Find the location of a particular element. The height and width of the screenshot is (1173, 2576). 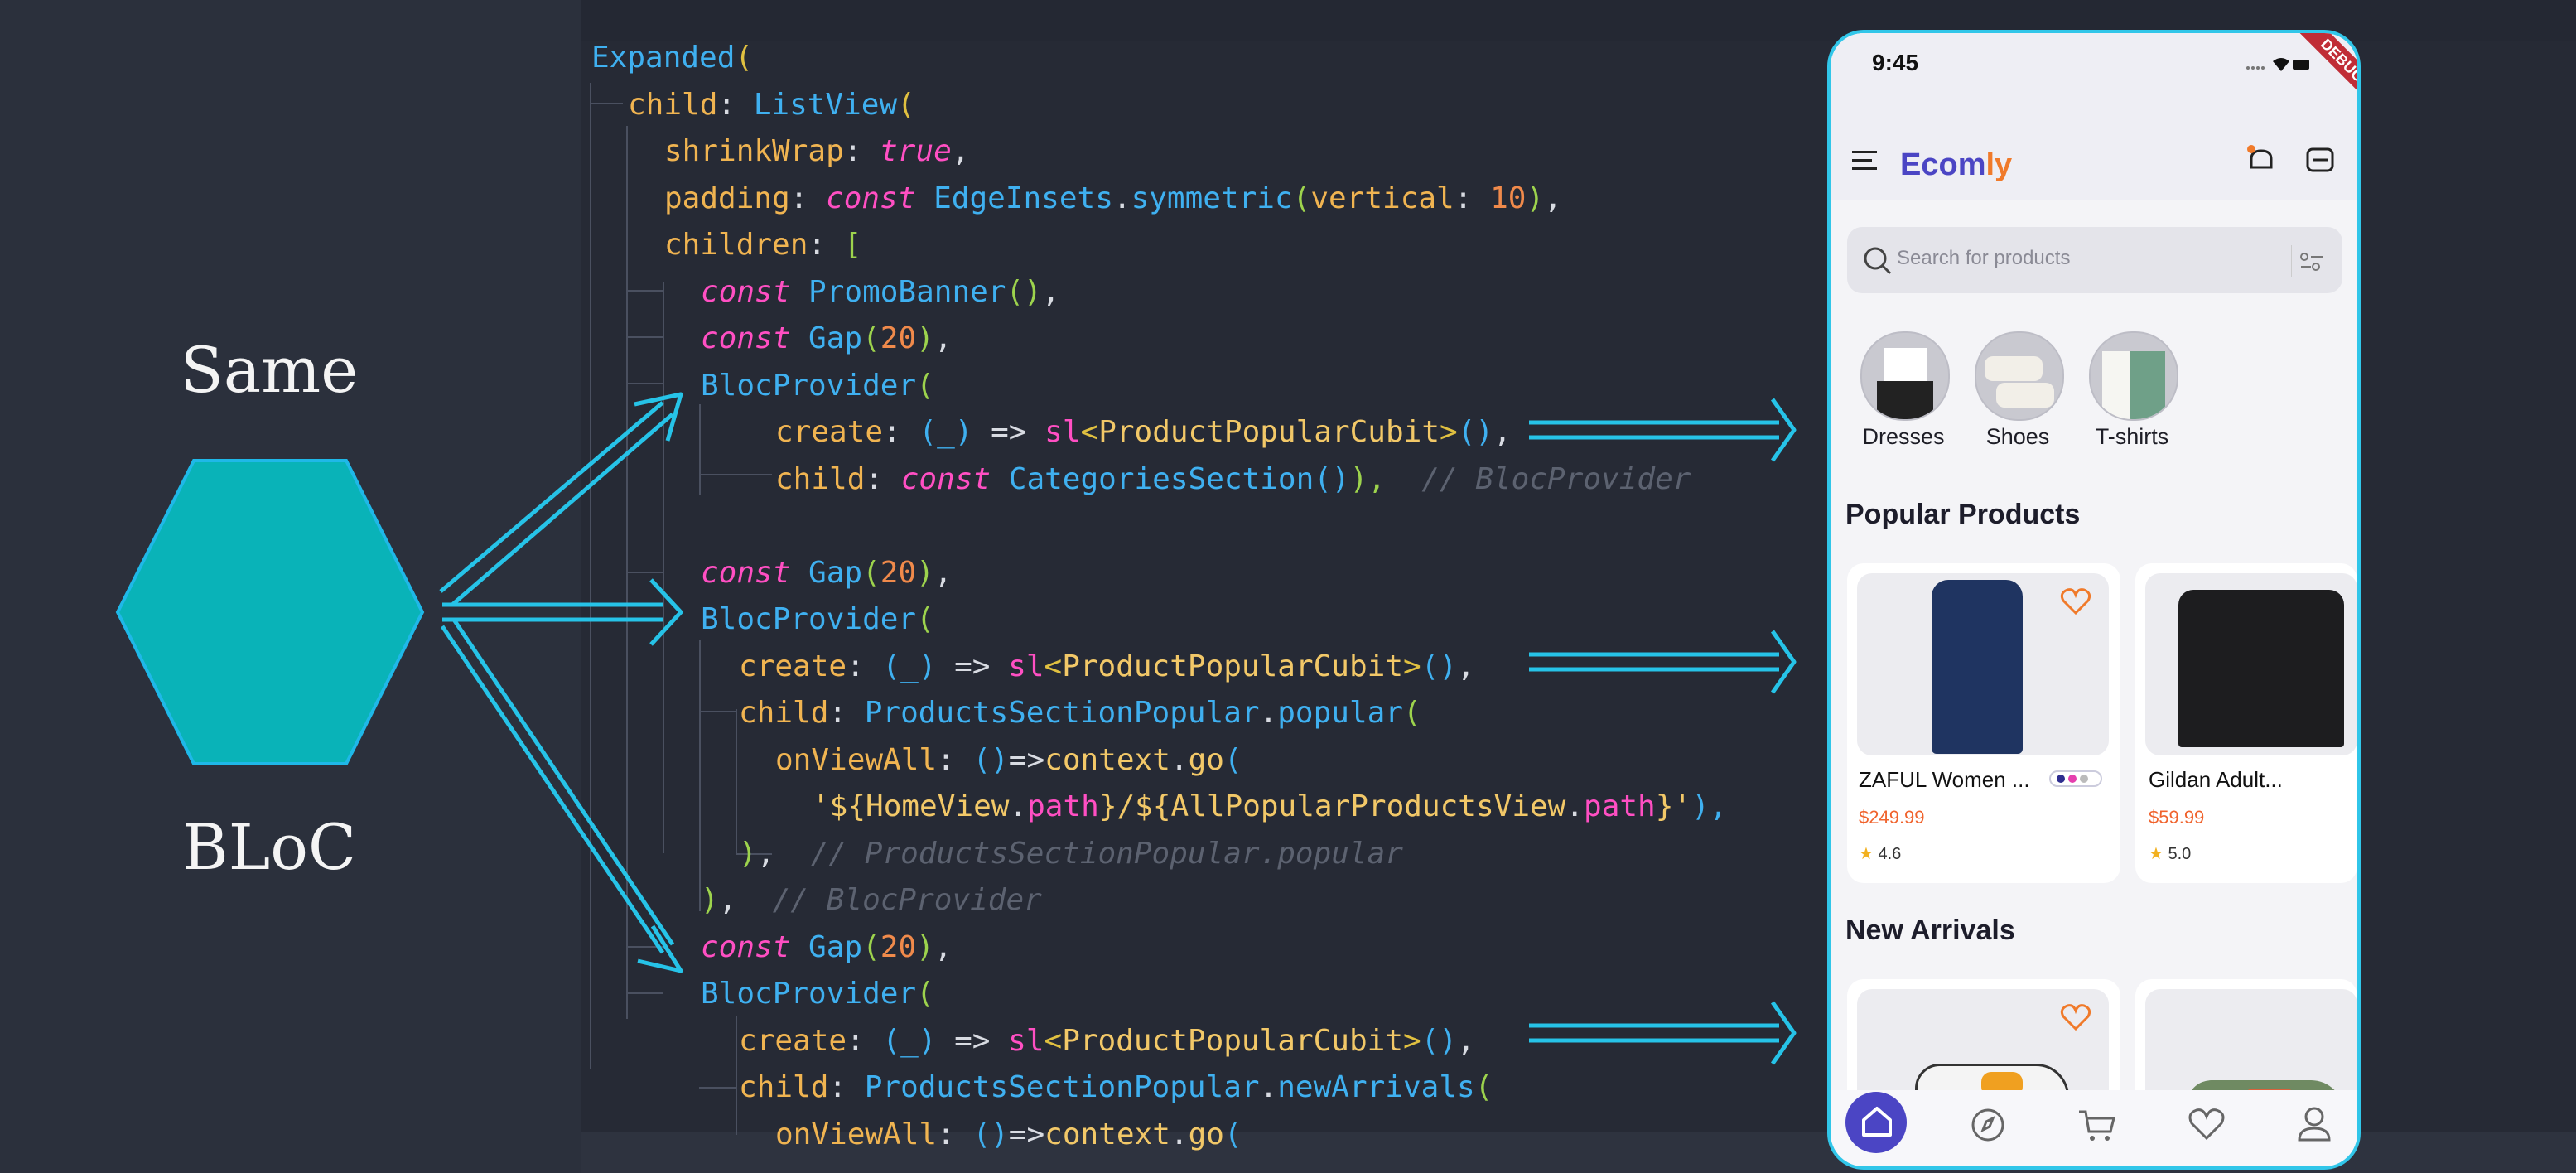

product-rating-2: ★ 5.0 is located at coordinates (2170, 853).